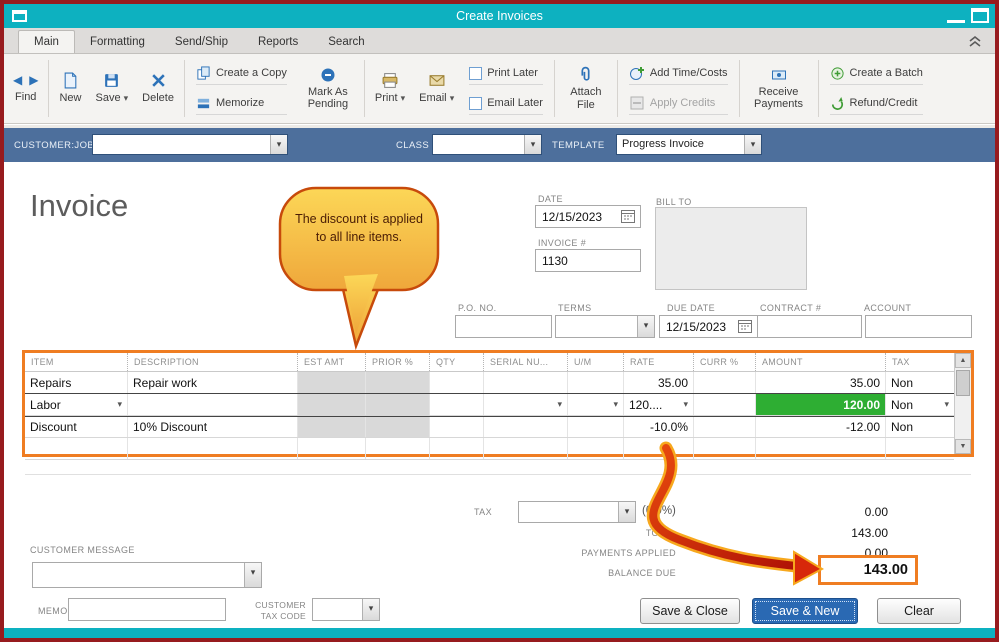 The width and height of the screenshot is (999, 642). What do you see at coordinates (76, 382) in the screenshot?
I see `item-cell: Repairs` at bounding box center [76, 382].